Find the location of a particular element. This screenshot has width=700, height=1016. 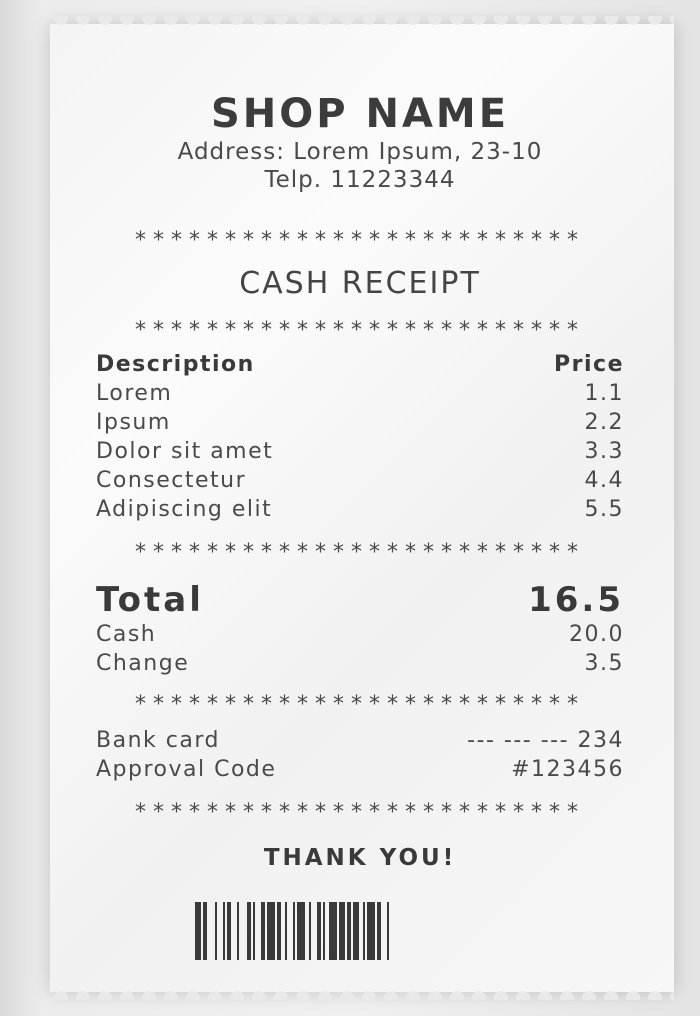

barcode is located at coordinates (360, 931).